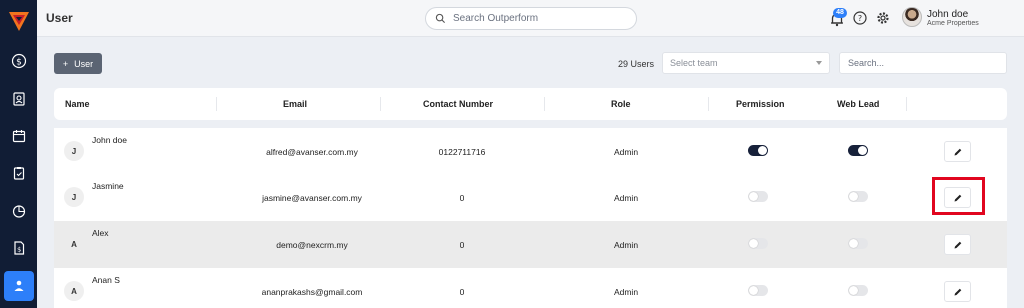  I want to click on table-row: A Alex demo@nexcrm.my 0 Admin, so click(530, 244).